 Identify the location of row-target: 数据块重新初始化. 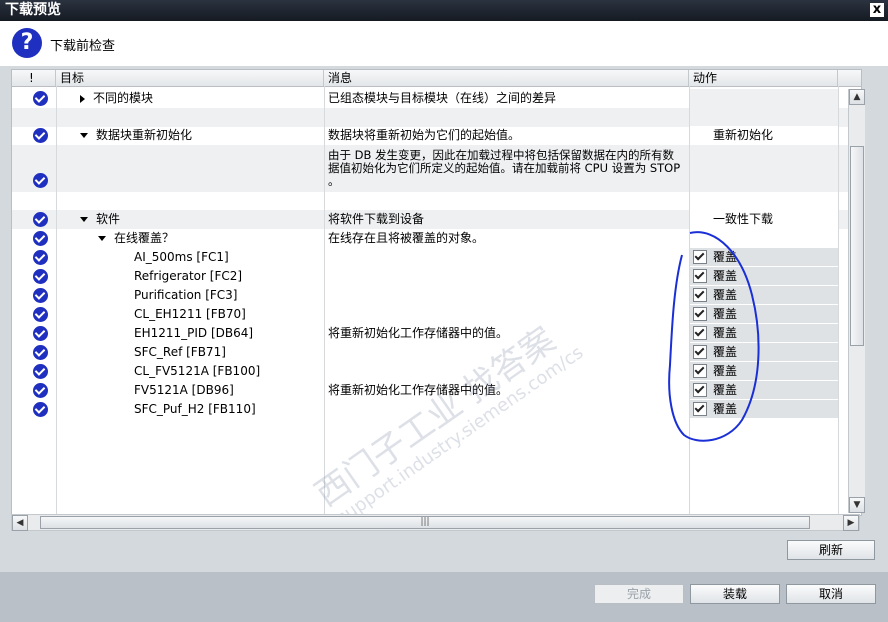
(144, 135).